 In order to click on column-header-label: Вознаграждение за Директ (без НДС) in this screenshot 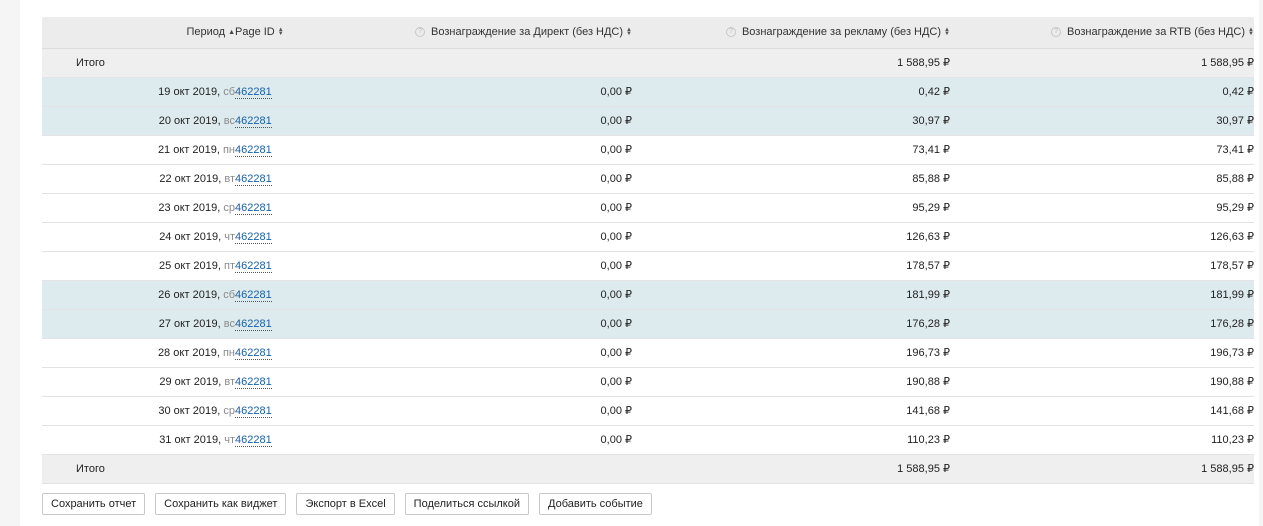, I will do `click(527, 32)`.